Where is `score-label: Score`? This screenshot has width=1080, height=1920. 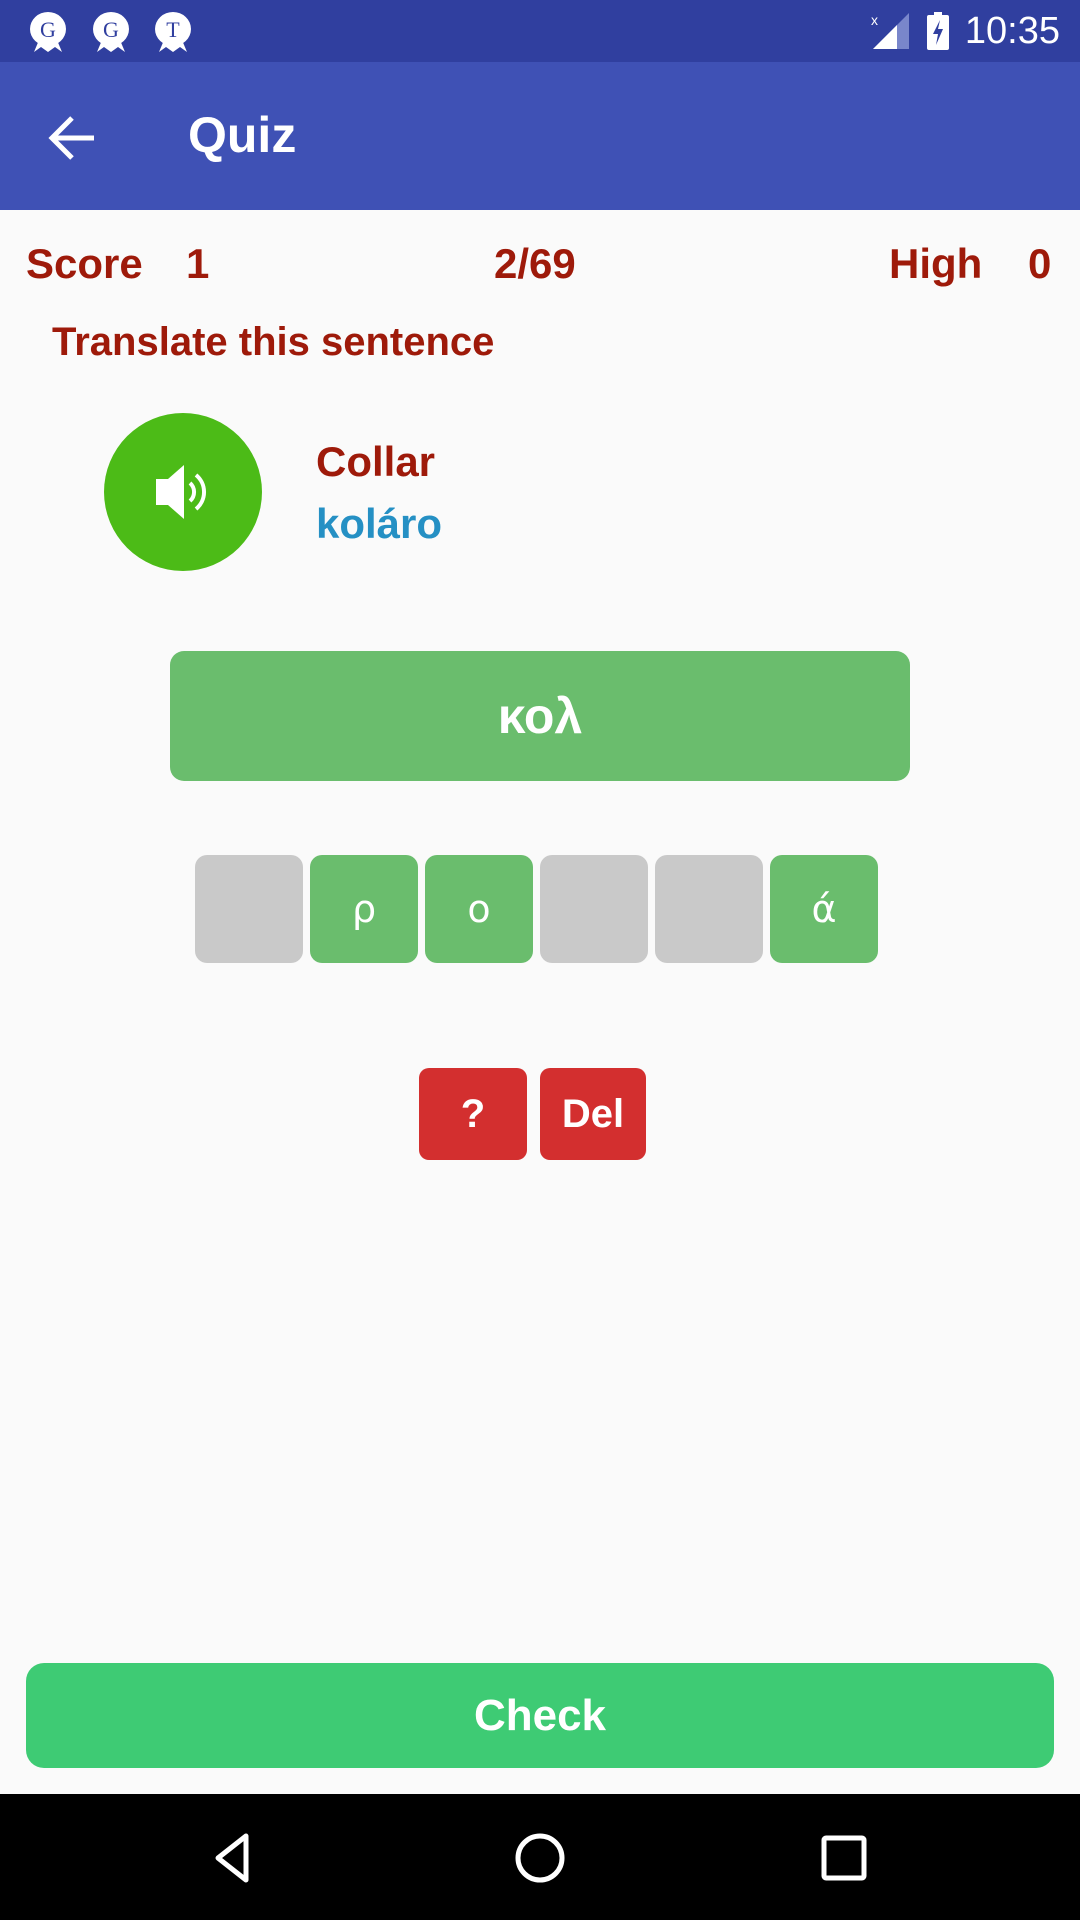
score-label: Score is located at coordinates (84, 263).